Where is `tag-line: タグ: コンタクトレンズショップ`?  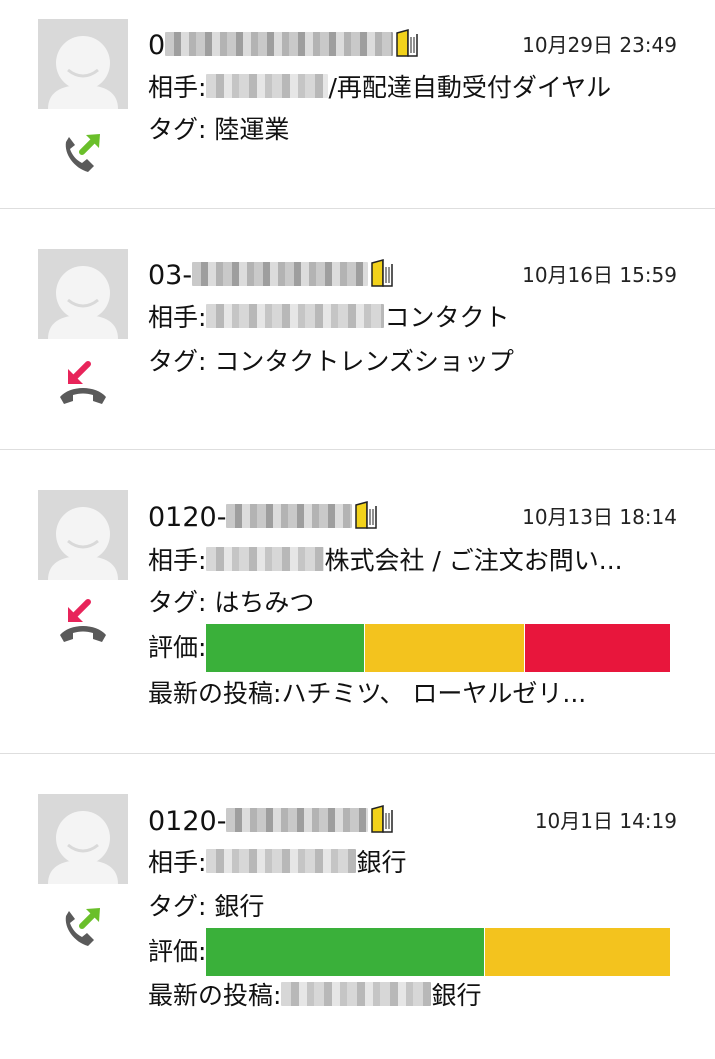 tag-line: タグ: コンタクトレンズショップ is located at coordinates (331, 362).